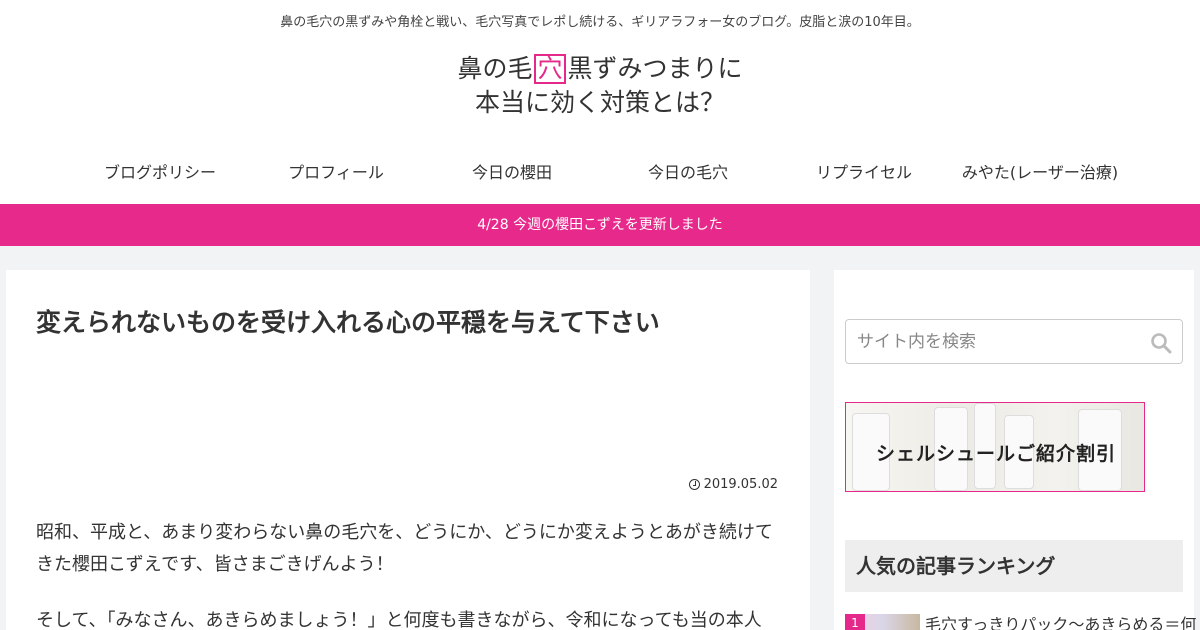  I want to click on logo-line-1: 鼻の毛穴黒ずみつまりに, so click(600, 69).